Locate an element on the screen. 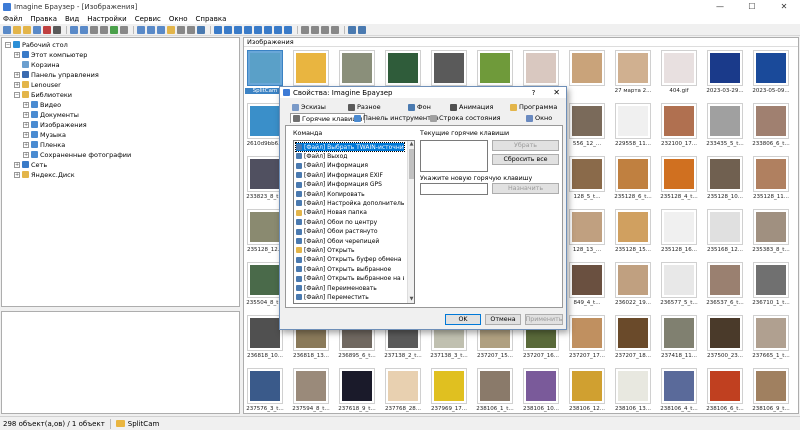  new-hotkey-input is located at coordinates (454, 189).